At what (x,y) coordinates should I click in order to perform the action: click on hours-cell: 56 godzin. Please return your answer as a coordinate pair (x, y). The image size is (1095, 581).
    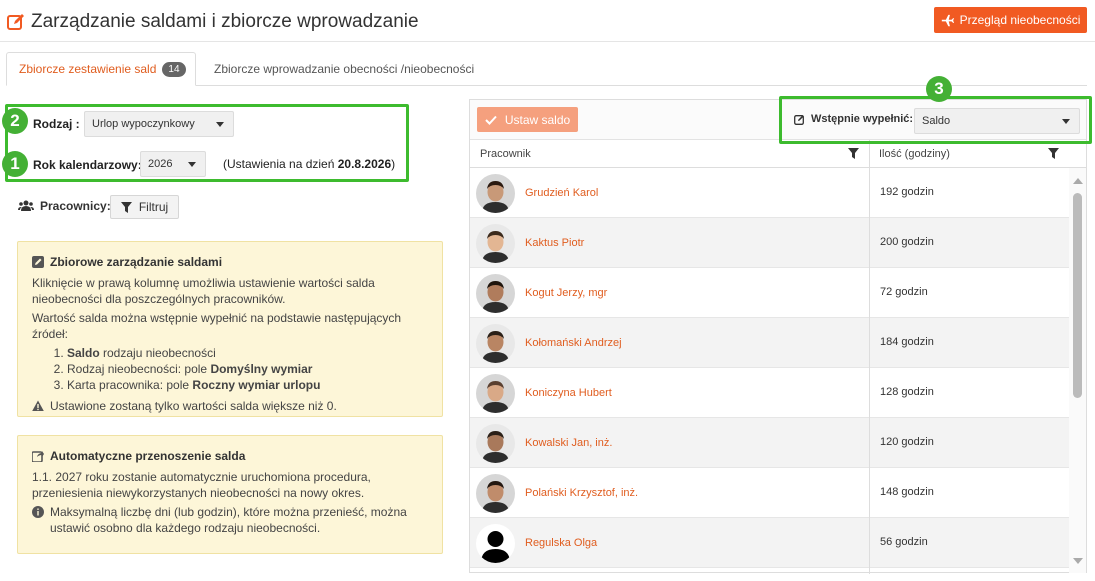
    Looking at the image, I should click on (904, 542).